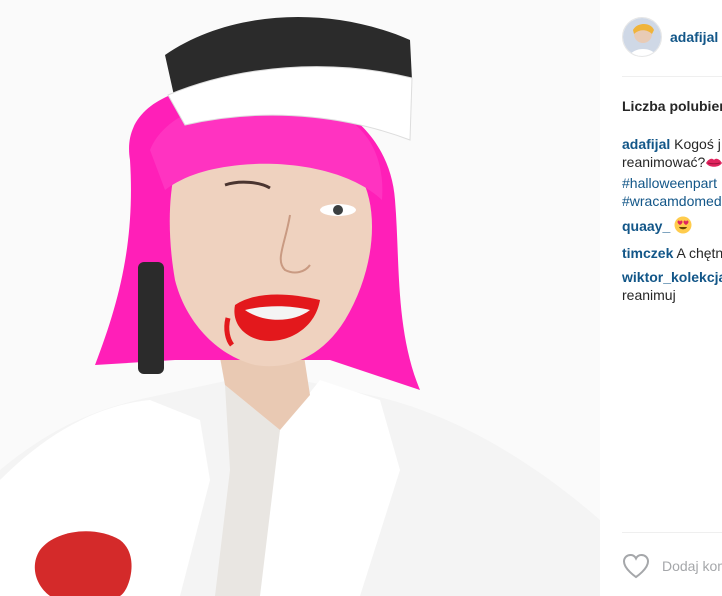 Image resolution: width=722 pixels, height=596 pixels. I want to click on comment-username: timczek, so click(647, 253).